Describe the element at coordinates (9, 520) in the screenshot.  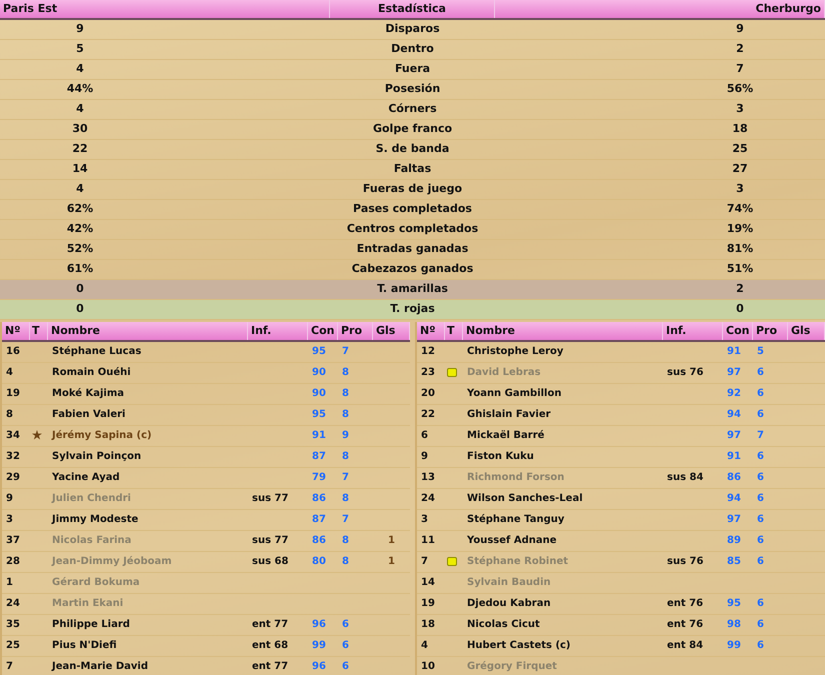
I see `player-number: 3` at that location.